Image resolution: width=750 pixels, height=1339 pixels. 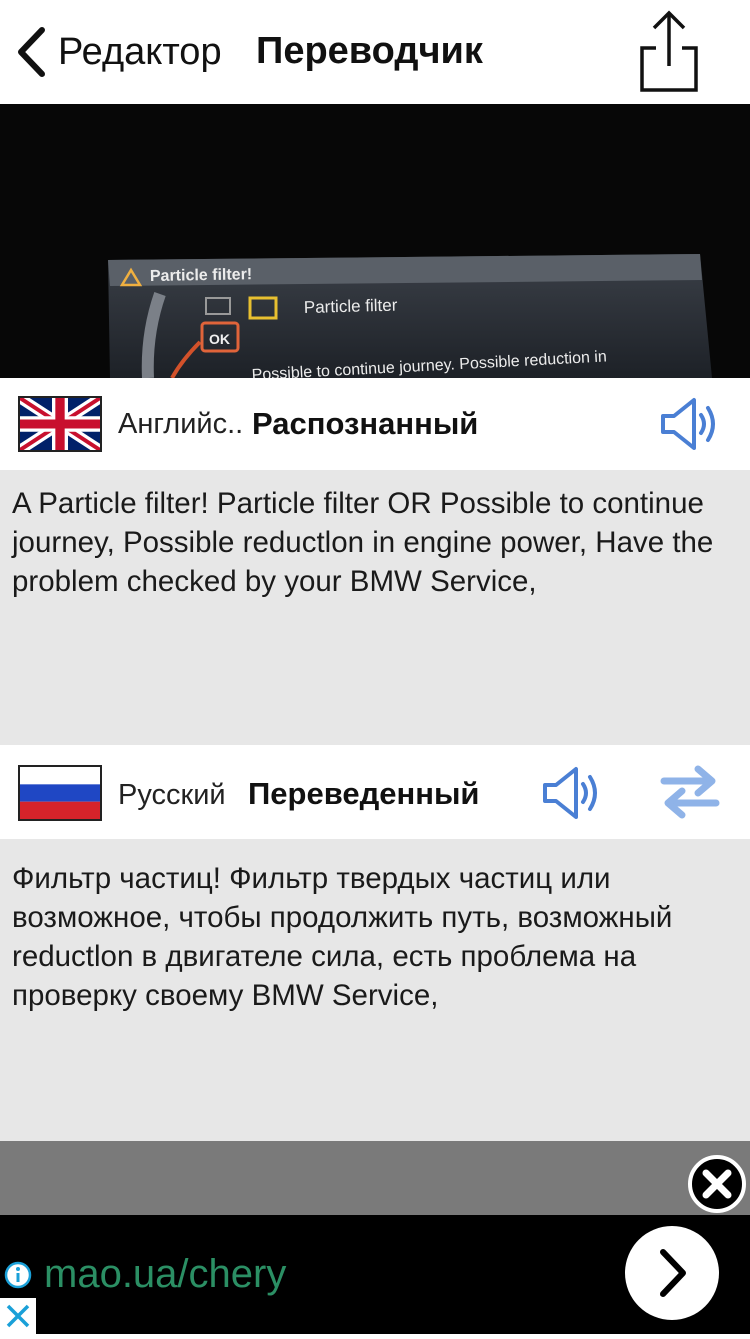 What do you see at coordinates (60, 424) in the screenshot?
I see `uk-flag-icon` at bounding box center [60, 424].